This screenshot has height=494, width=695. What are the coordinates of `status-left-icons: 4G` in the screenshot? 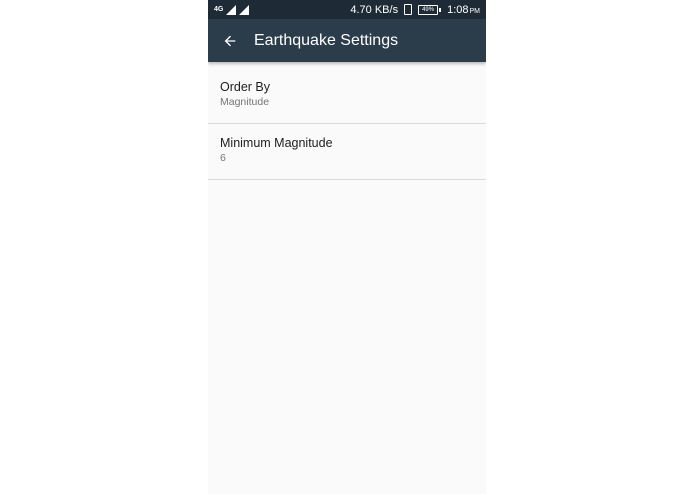 It's located at (232, 9).